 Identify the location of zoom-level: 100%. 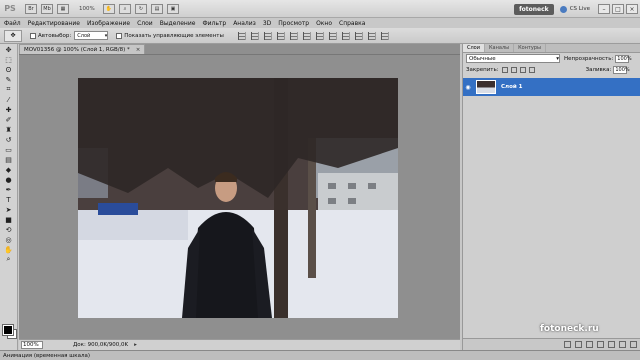
(91, 9).